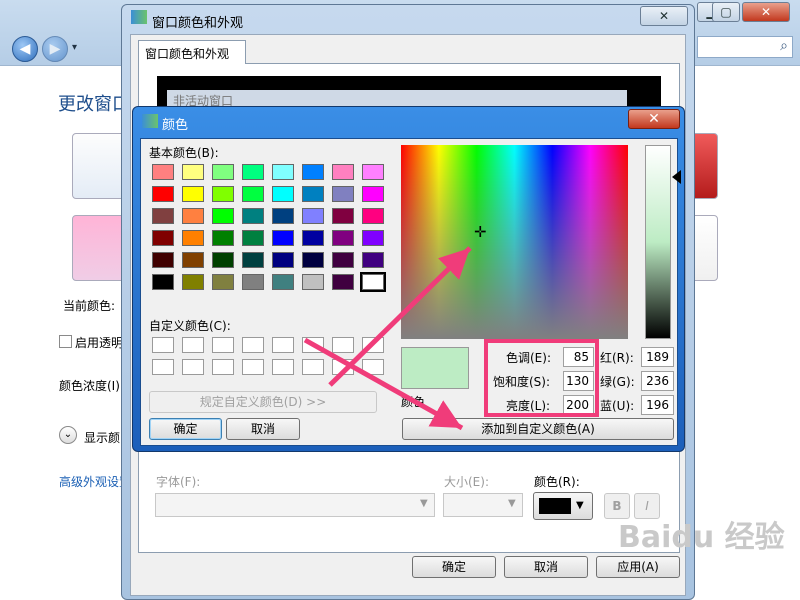 This screenshot has width=800, height=600. I want to click on annotation-arrows, so click(387, 338).